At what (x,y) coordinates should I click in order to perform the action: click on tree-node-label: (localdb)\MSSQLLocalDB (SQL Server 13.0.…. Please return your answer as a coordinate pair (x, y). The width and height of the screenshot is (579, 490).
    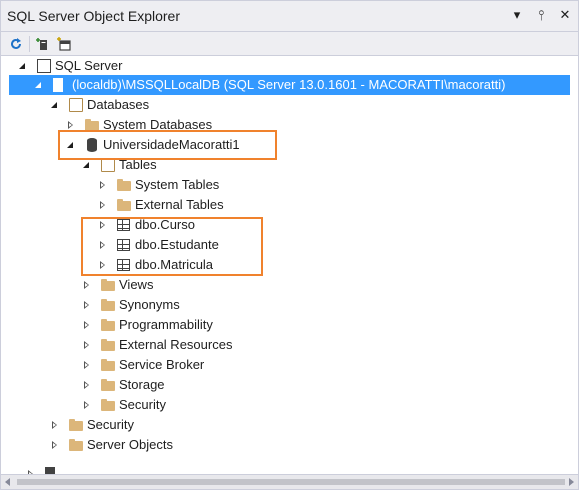
    Looking at the image, I should click on (289, 84).